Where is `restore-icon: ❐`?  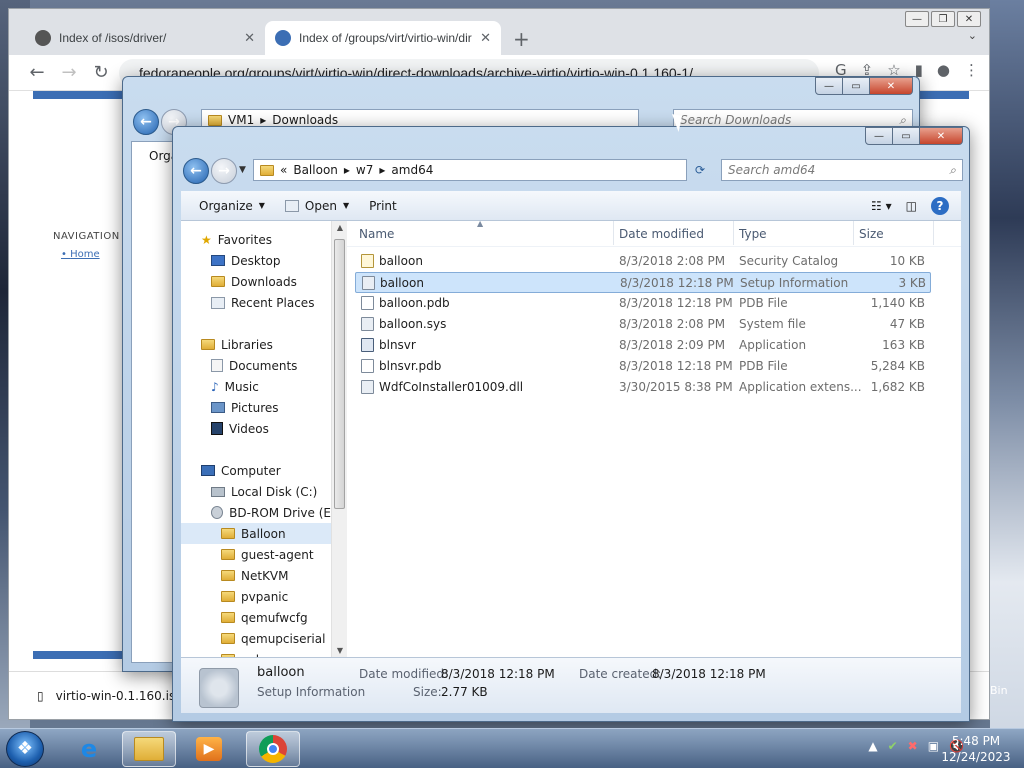
restore-icon: ❐ is located at coordinates (943, 19).